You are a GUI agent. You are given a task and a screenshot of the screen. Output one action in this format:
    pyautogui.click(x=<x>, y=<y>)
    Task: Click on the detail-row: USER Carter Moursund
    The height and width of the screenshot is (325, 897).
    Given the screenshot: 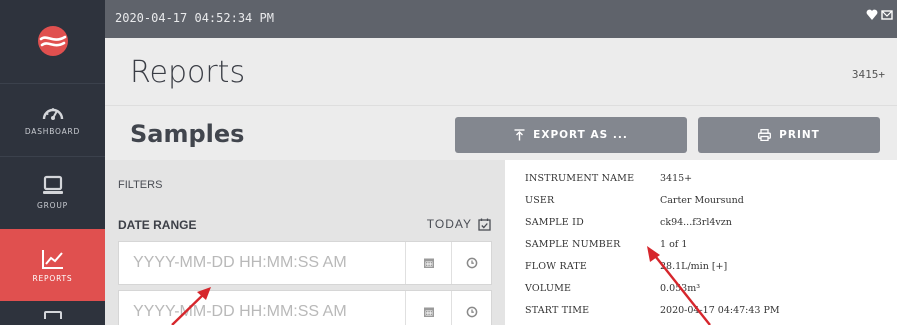 What is the action you would take?
    pyautogui.click(x=634, y=200)
    